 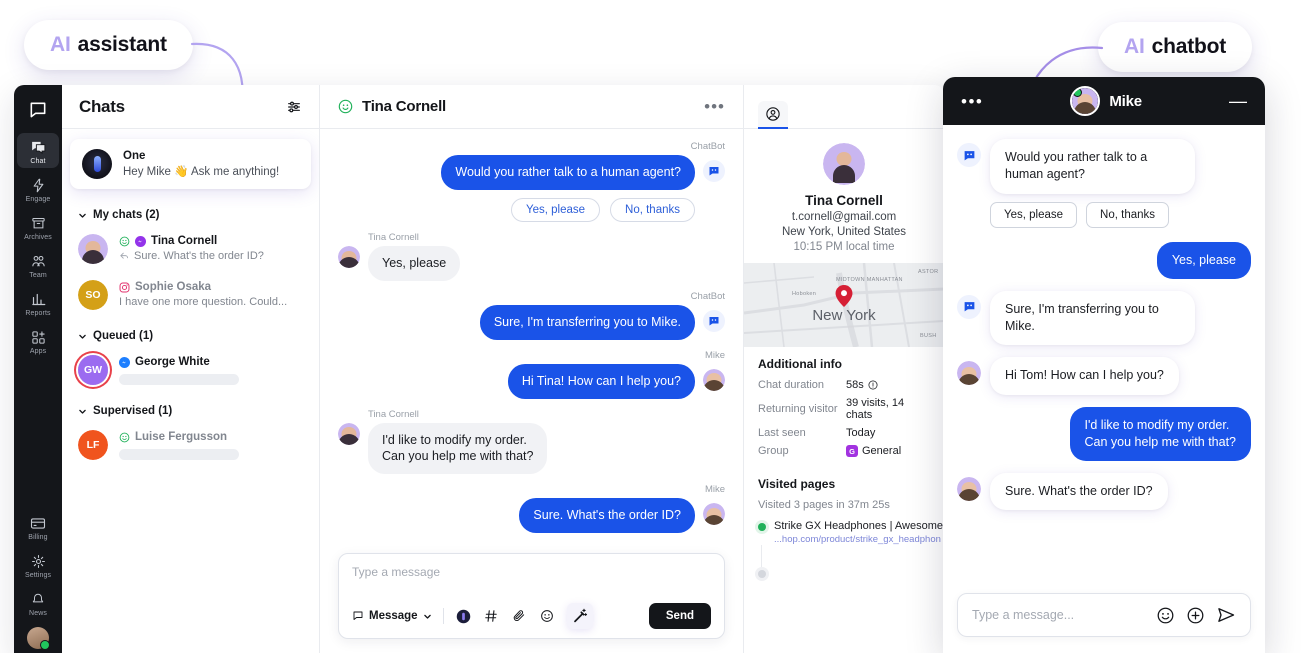 What do you see at coordinates (714, 320) in the screenshot?
I see `chatbot-icon` at bounding box center [714, 320].